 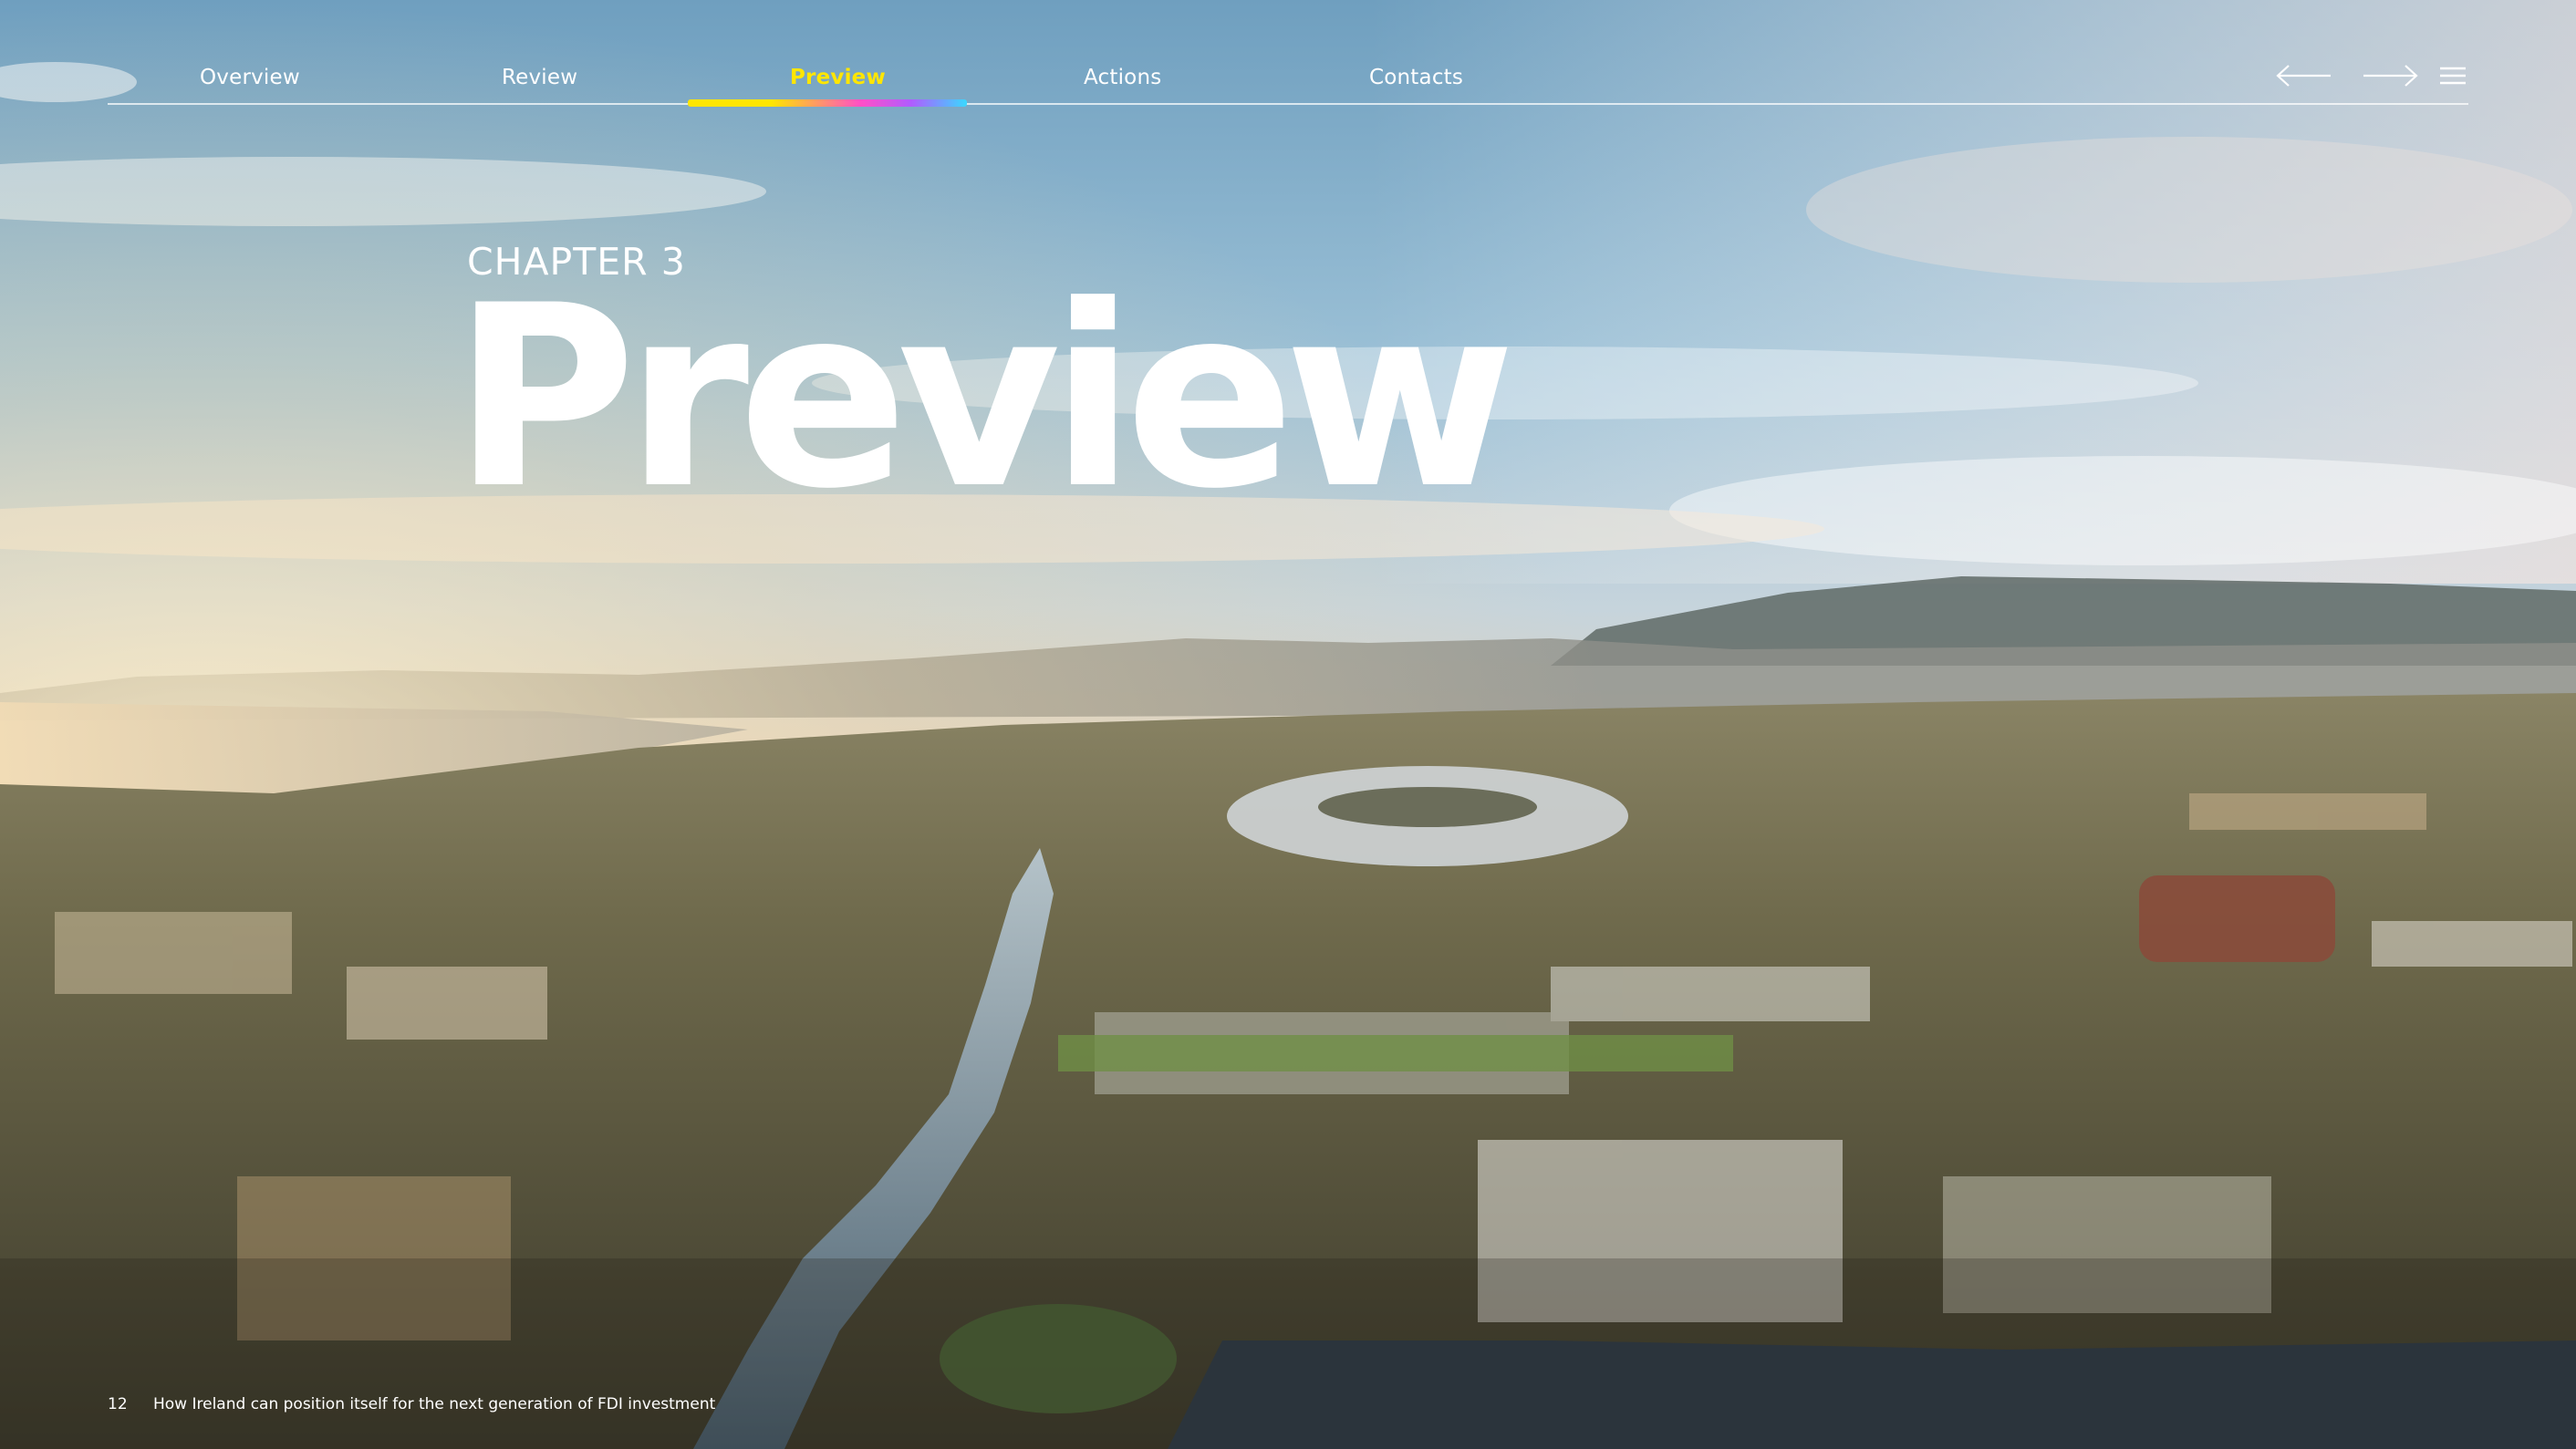 I want to click on page-number: 12, so click(x=118, y=1404).